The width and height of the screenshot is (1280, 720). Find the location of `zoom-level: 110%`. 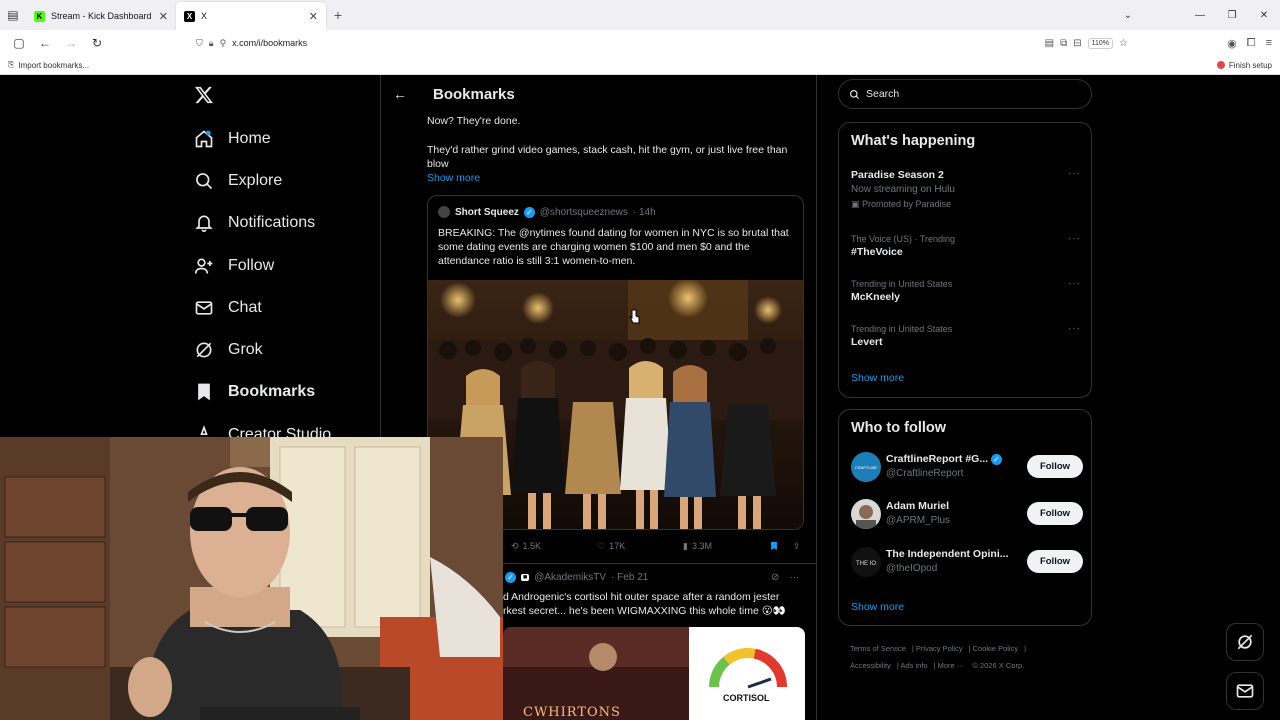

zoom-level: 110% is located at coordinates (1100, 43).